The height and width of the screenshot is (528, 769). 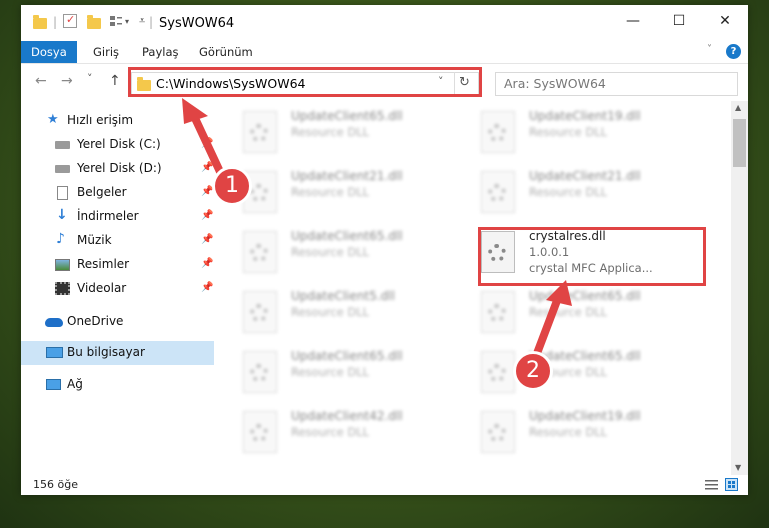 I want to click on file-name: UpdateClient42.dll, so click(x=347, y=416).